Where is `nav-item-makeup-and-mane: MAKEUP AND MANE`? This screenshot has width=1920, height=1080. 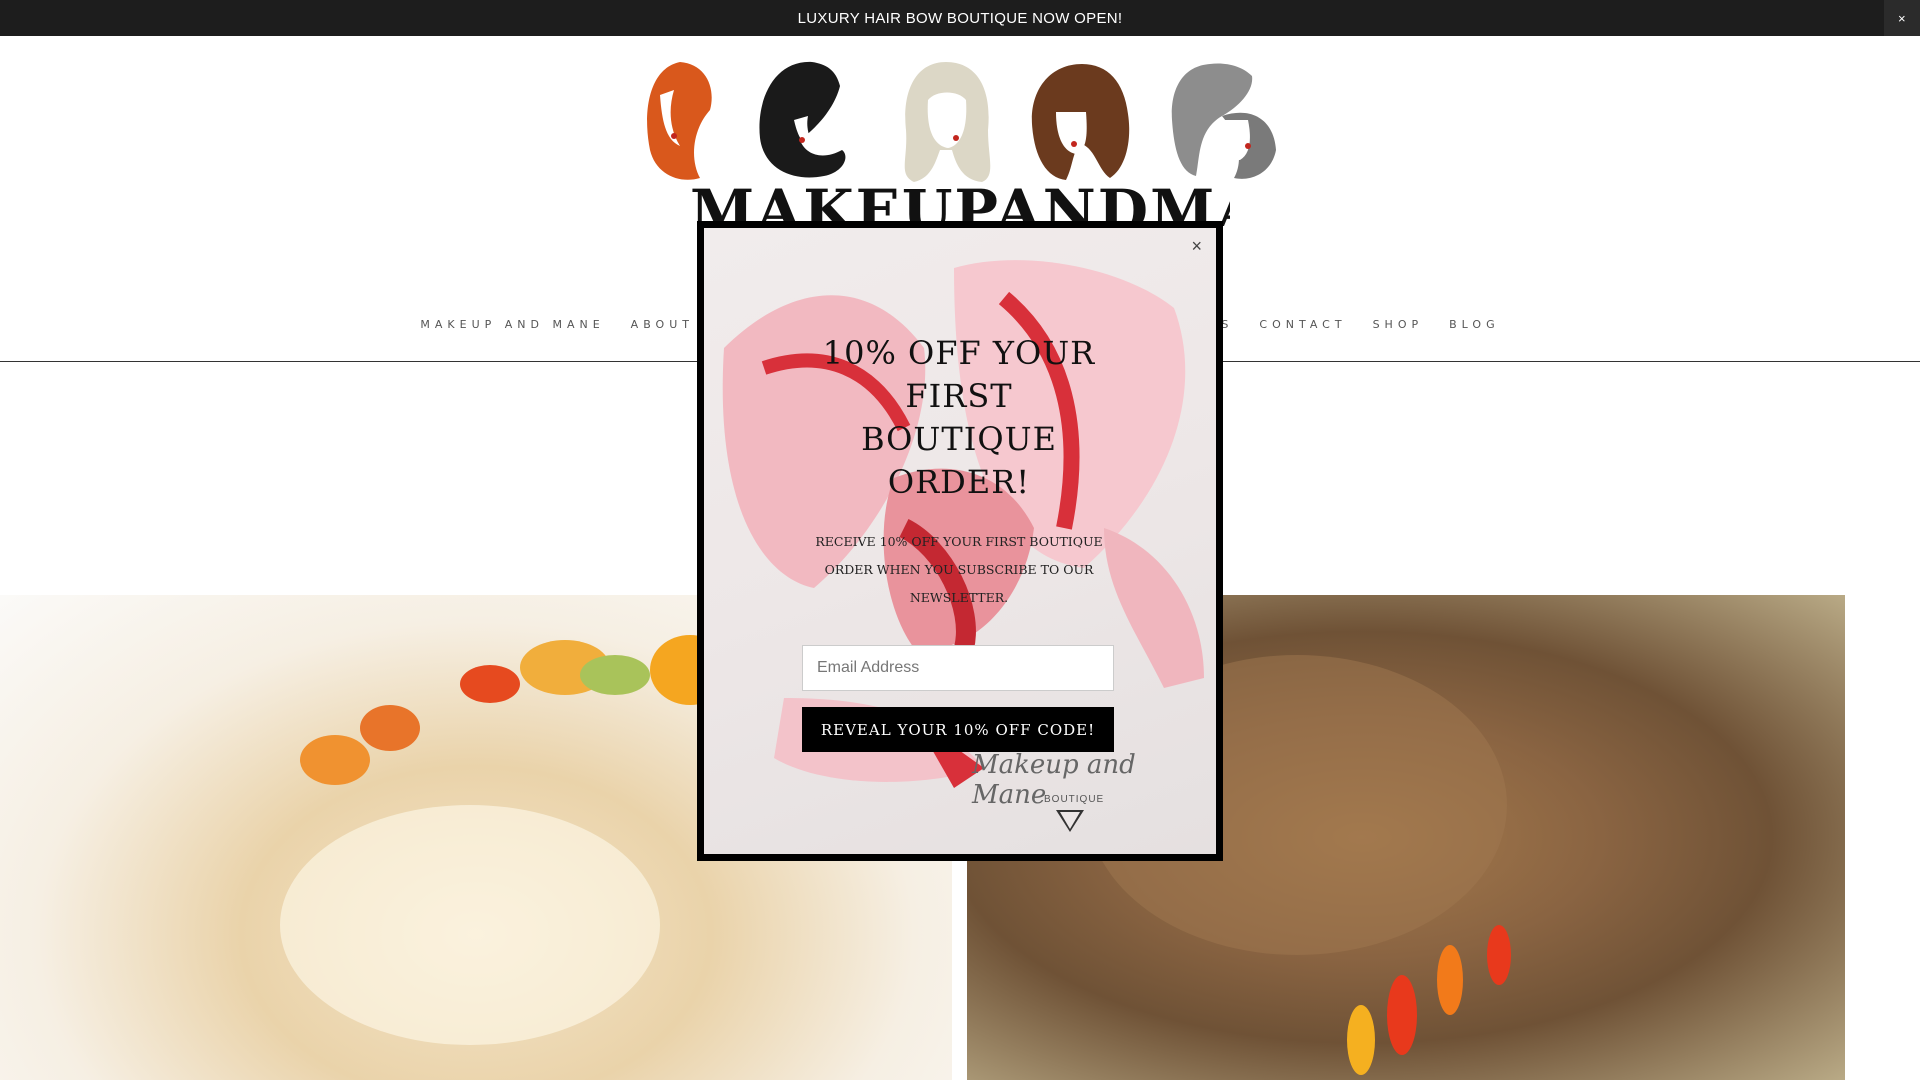
nav-item-makeup-and-mane: MAKEUP AND MANE is located at coordinates (512, 330).